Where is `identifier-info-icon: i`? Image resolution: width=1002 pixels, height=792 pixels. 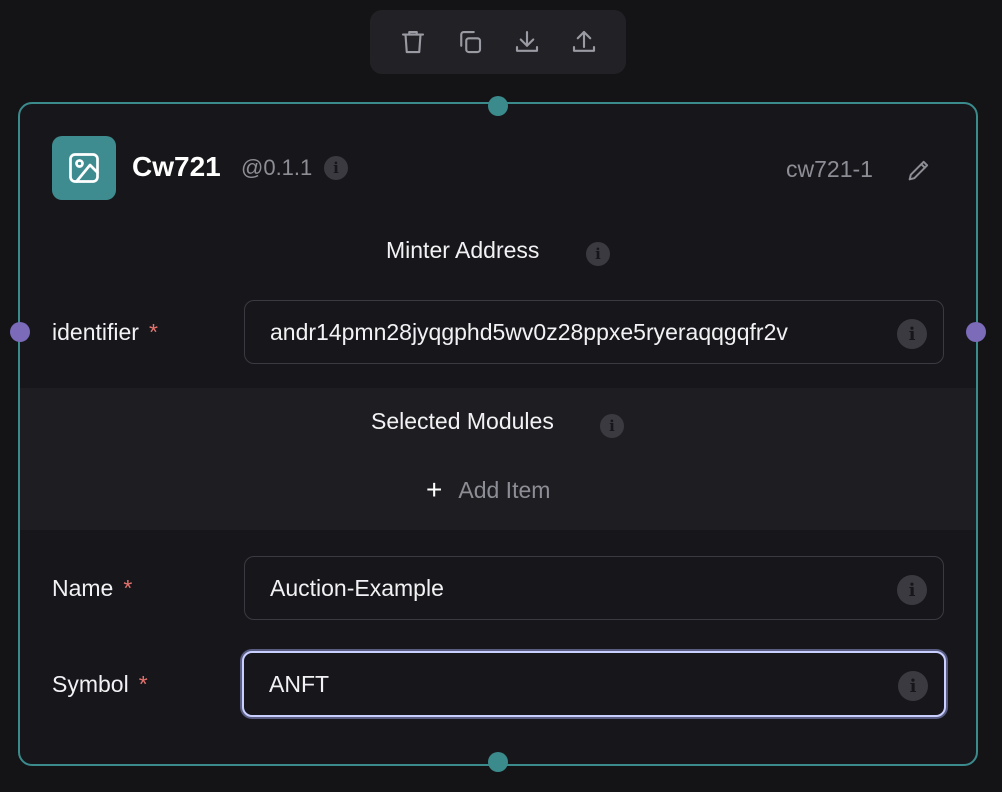 identifier-info-icon: i is located at coordinates (912, 334).